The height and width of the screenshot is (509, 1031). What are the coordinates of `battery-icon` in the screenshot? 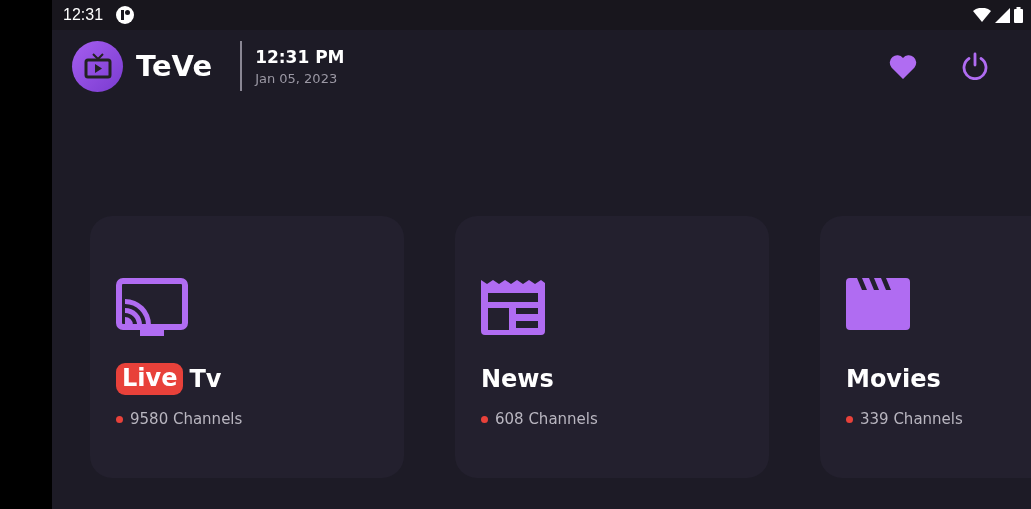 It's located at (1018, 15).